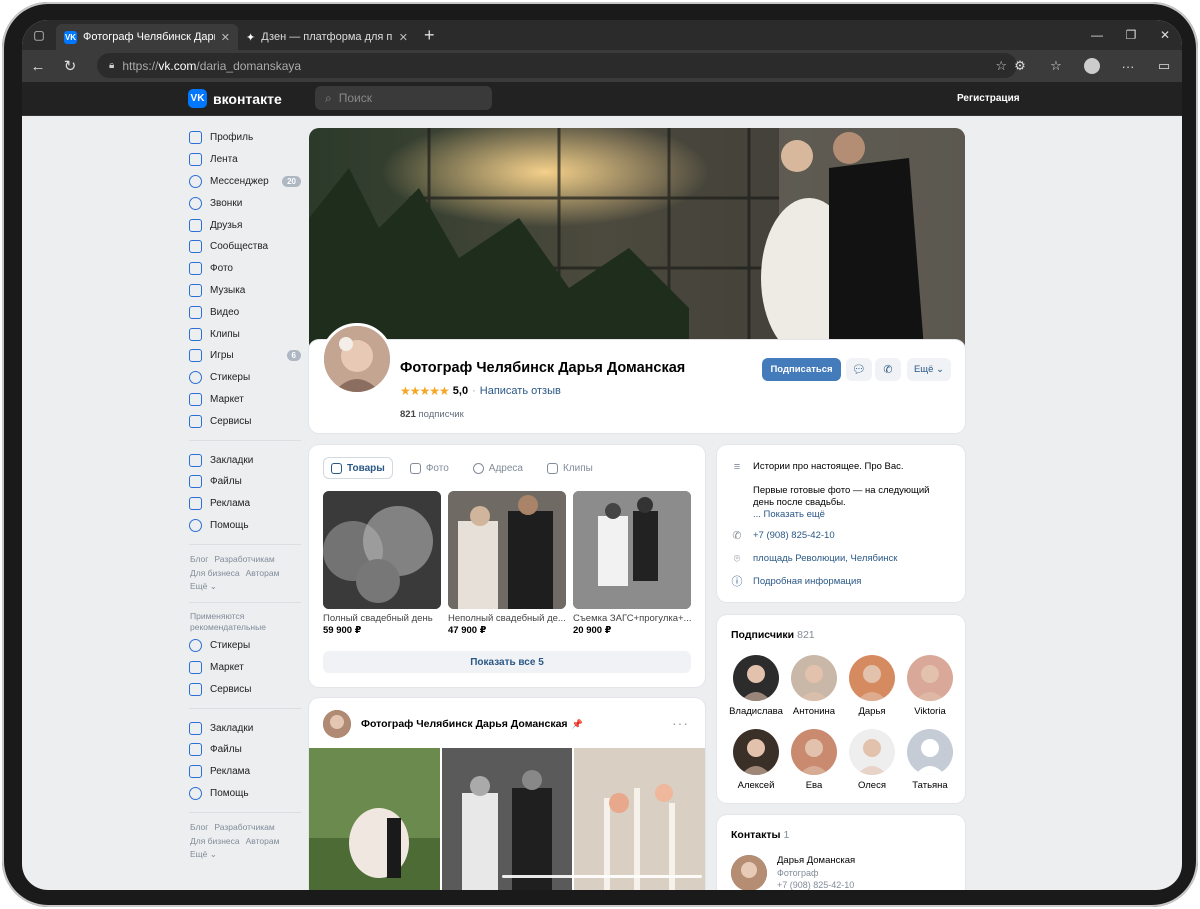 The image size is (1200, 909). What do you see at coordinates (756, 686) in the screenshot?
I see `subscriber-item: Владислава` at bounding box center [756, 686].